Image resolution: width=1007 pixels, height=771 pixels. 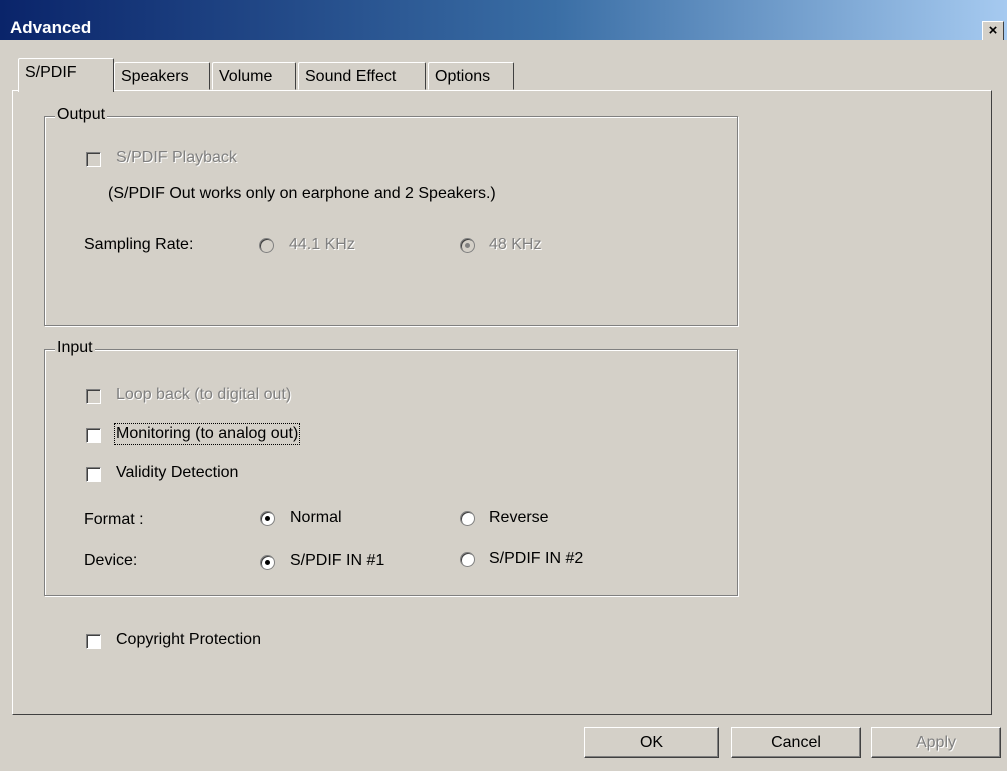 I want to click on tab-label: Options, so click(x=463, y=76).